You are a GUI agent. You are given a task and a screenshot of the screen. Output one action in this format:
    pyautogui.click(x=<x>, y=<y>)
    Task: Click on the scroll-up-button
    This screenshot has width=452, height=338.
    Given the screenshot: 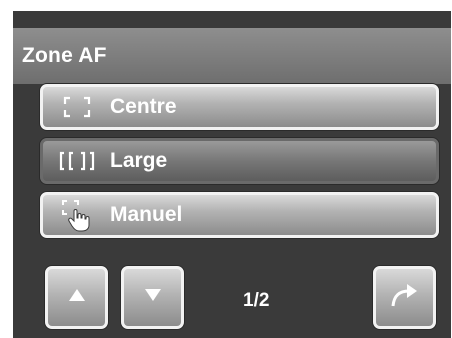 What is the action you would take?
    pyautogui.click(x=76, y=297)
    